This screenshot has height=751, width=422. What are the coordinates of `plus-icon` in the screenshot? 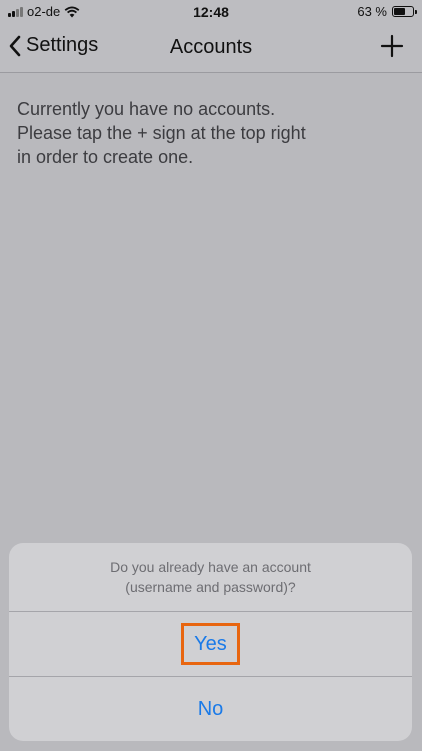 It's located at (392, 46).